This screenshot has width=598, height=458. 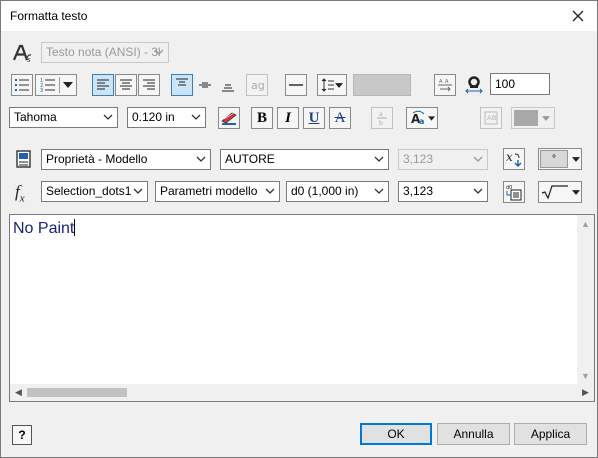 I want to click on line-spacing-icon, so click(x=327, y=85).